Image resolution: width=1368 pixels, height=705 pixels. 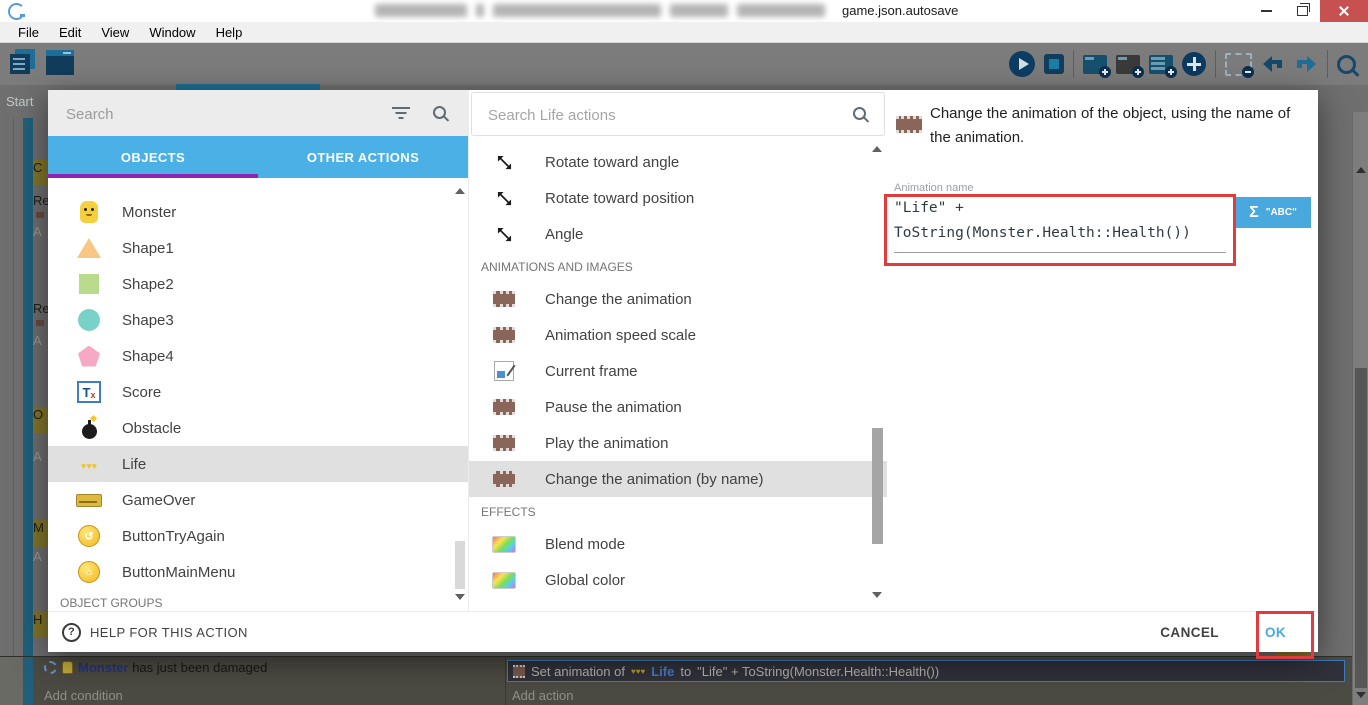 What do you see at coordinates (934, 188) in the screenshot?
I see `animation-name-label: Animation name` at bounding box center [934, 188].